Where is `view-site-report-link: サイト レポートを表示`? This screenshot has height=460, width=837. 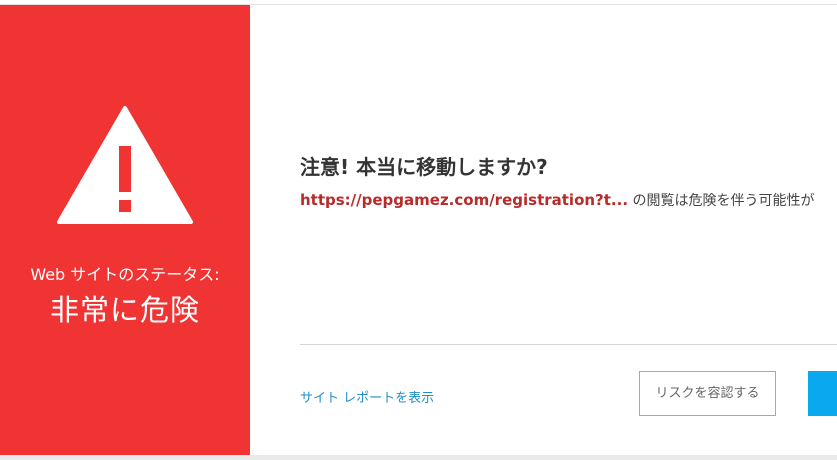
view-site-report-link: サイト レポートを表示 is located at coordinates (367, 396).